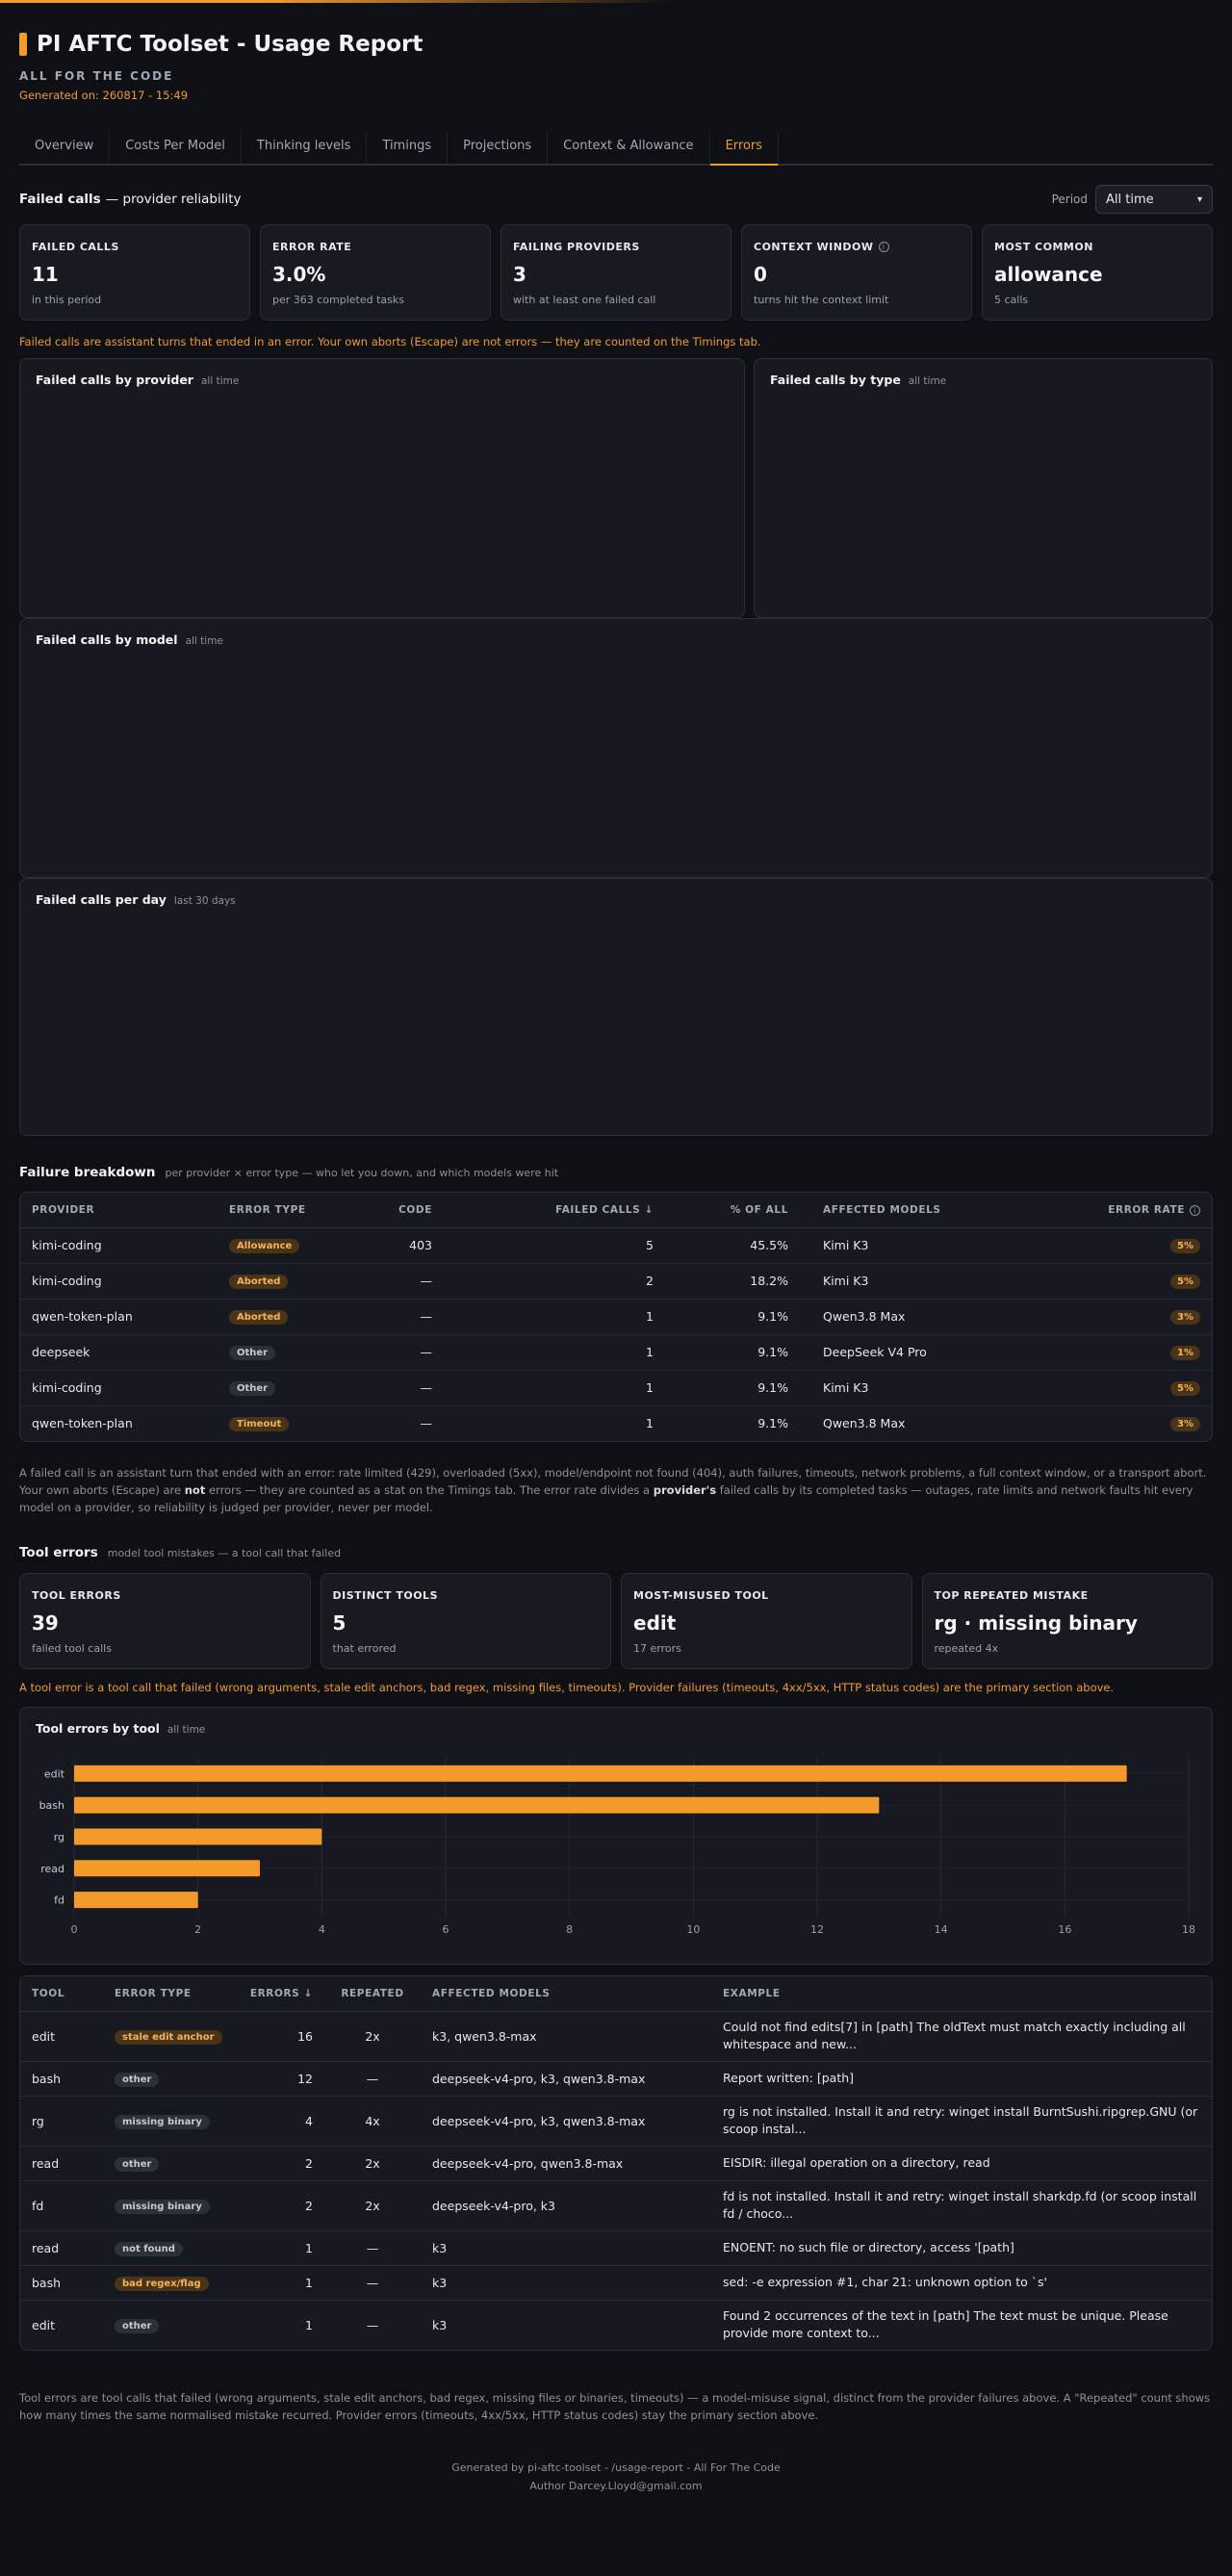 This screenshot has height=2576, width=1232. I want to click on col-errors: ERRORS ↓, so click(281, 1994).